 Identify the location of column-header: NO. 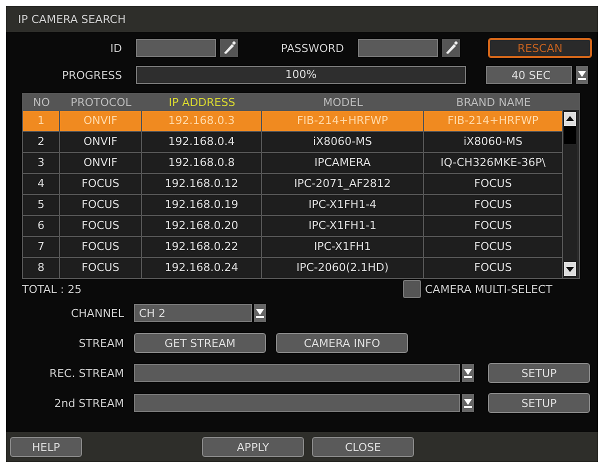
(41, 102).